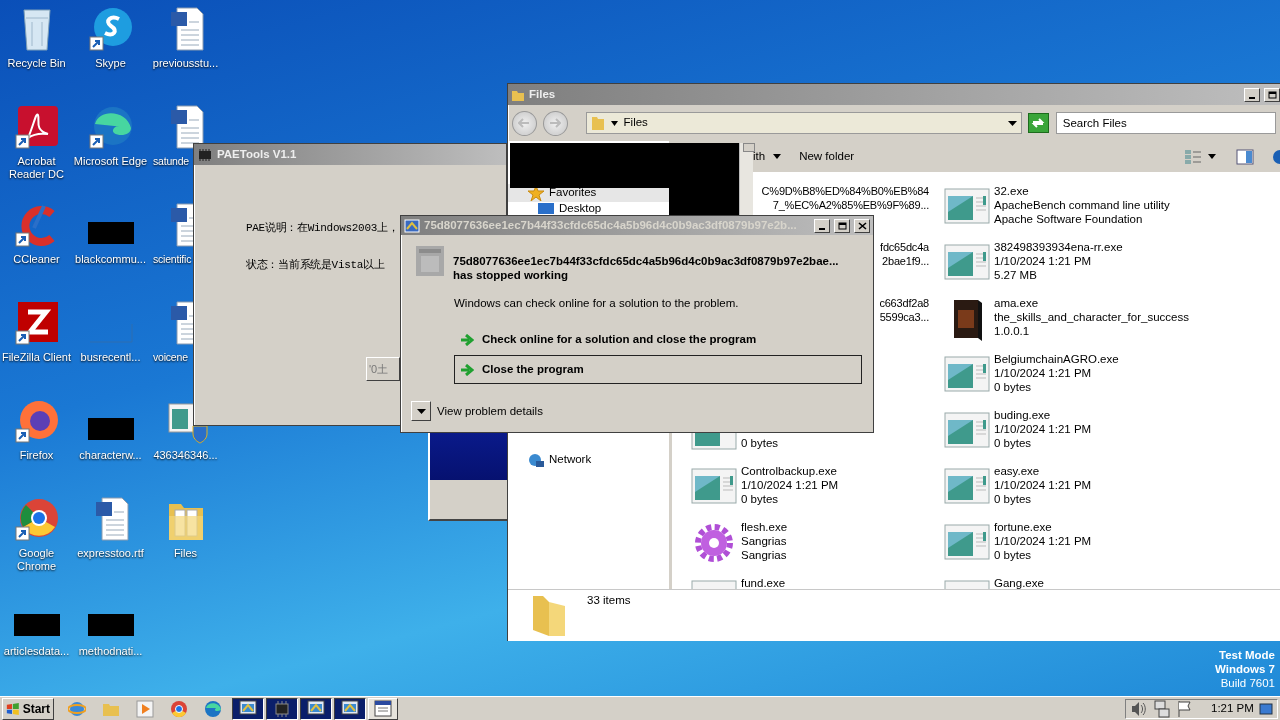  Describe the element at coordinates (764, 527) in the screenshot. I see `file-name: flesh.exe` at that location.